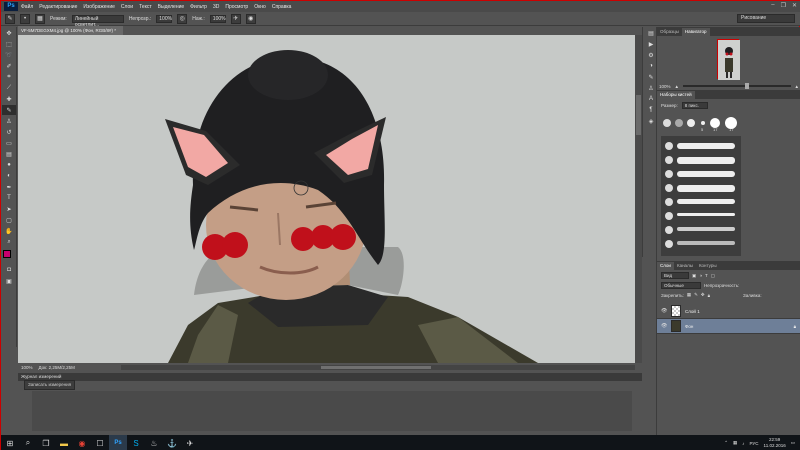  Describe the element at coordinates (250, 18) in the screenshot. I see `pressure-size-icon: ◉` at that location.